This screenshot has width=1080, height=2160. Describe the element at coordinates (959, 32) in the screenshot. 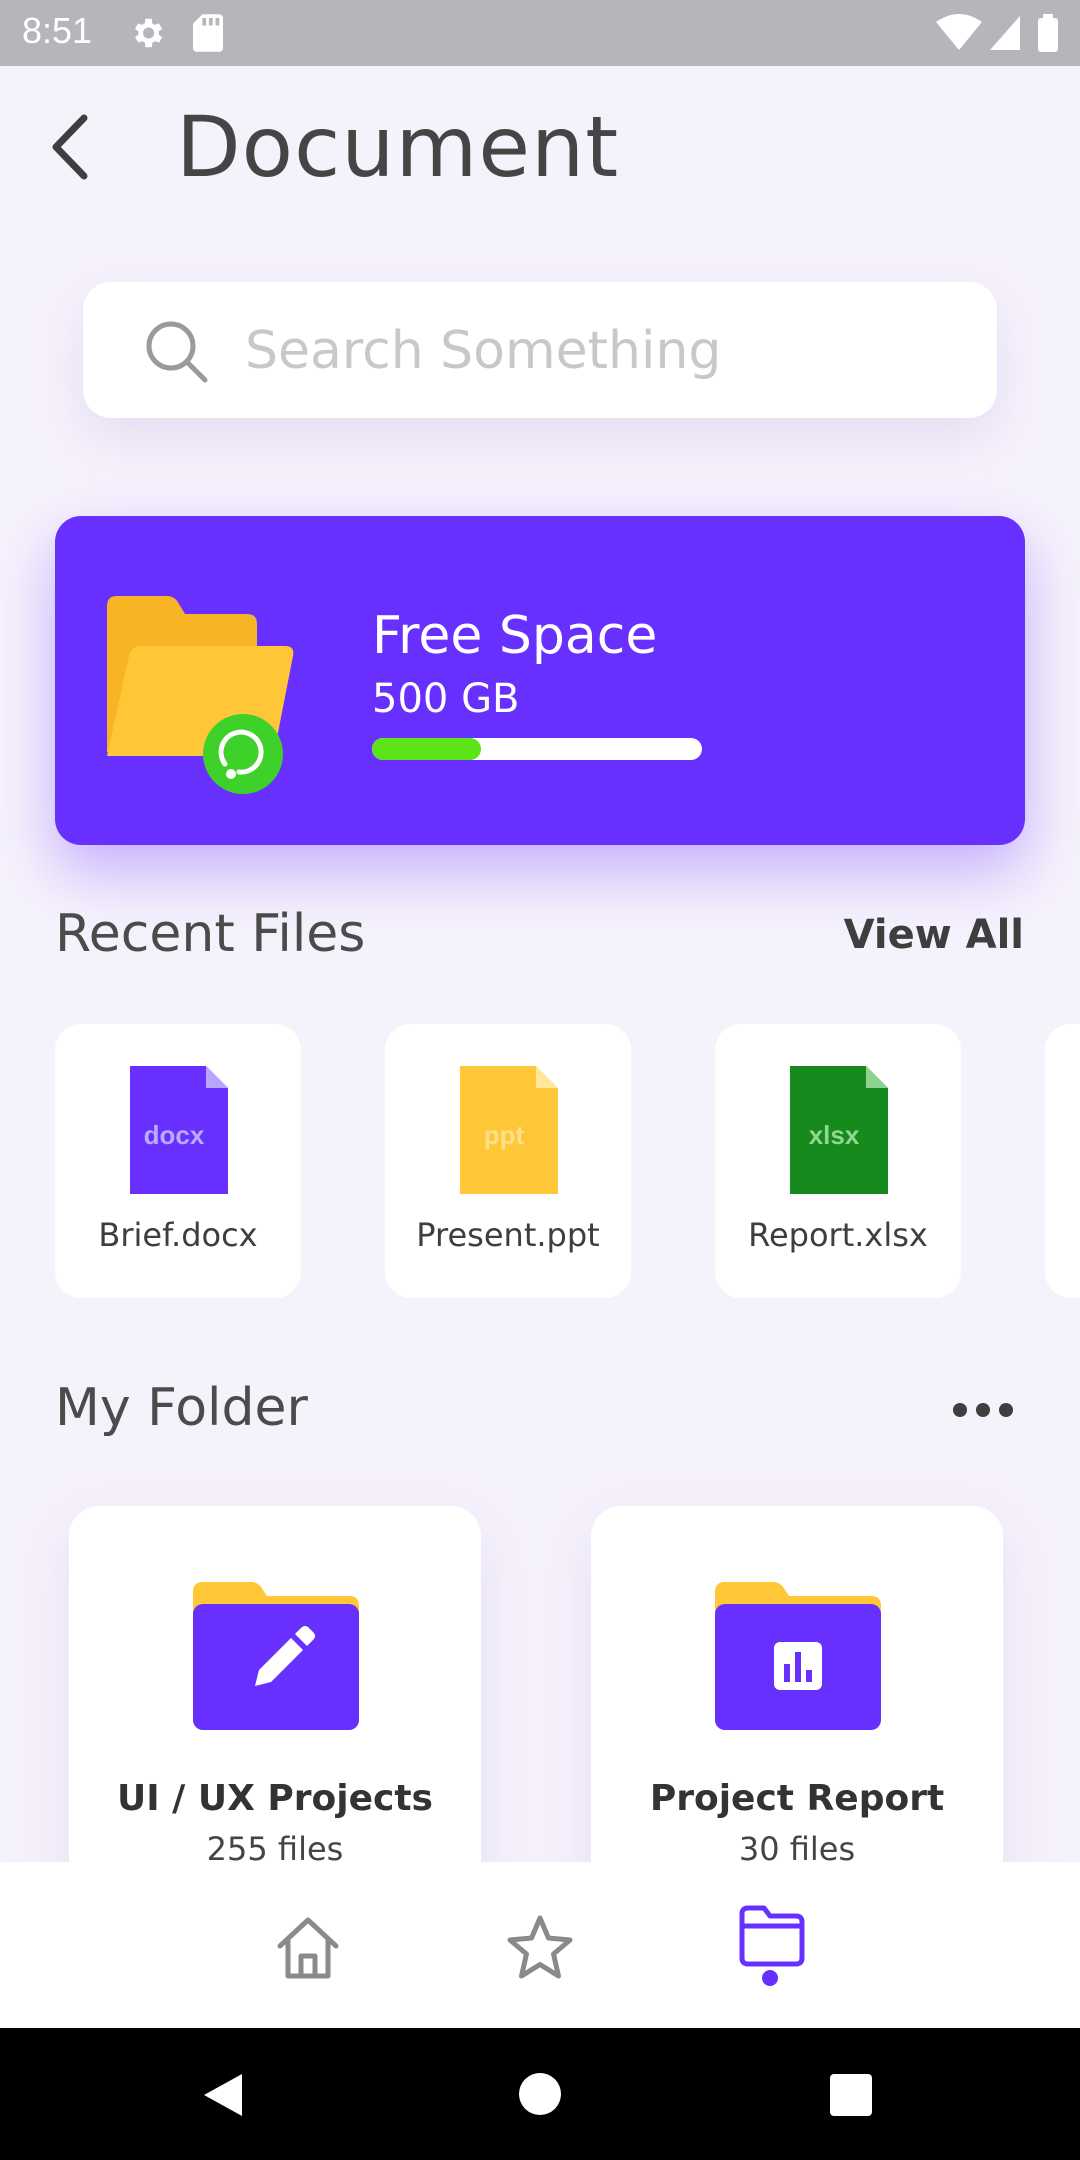

I see `wifi-icon` at that location.